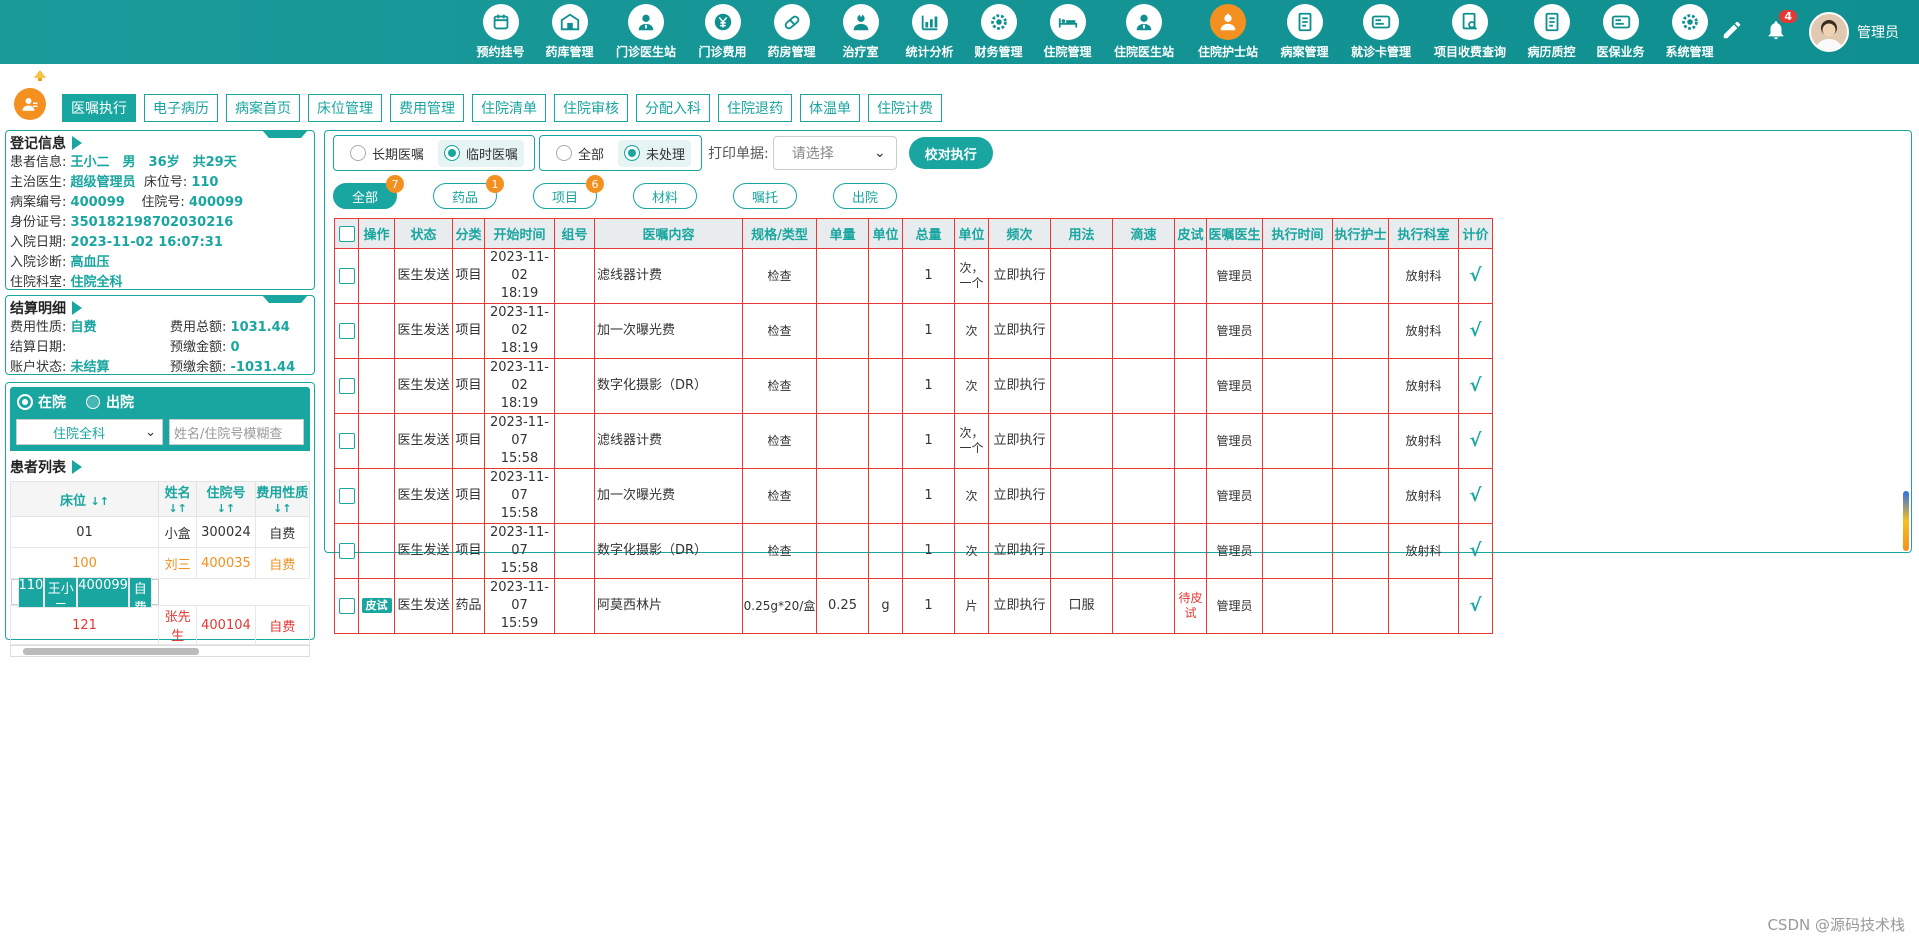 The height and width of the screenshot is (943, 1919). What do you see at coordinates (500, 32) in the screenshot?
I see `nav-item-0: 预约挂号` at bounding box center [500, 32].